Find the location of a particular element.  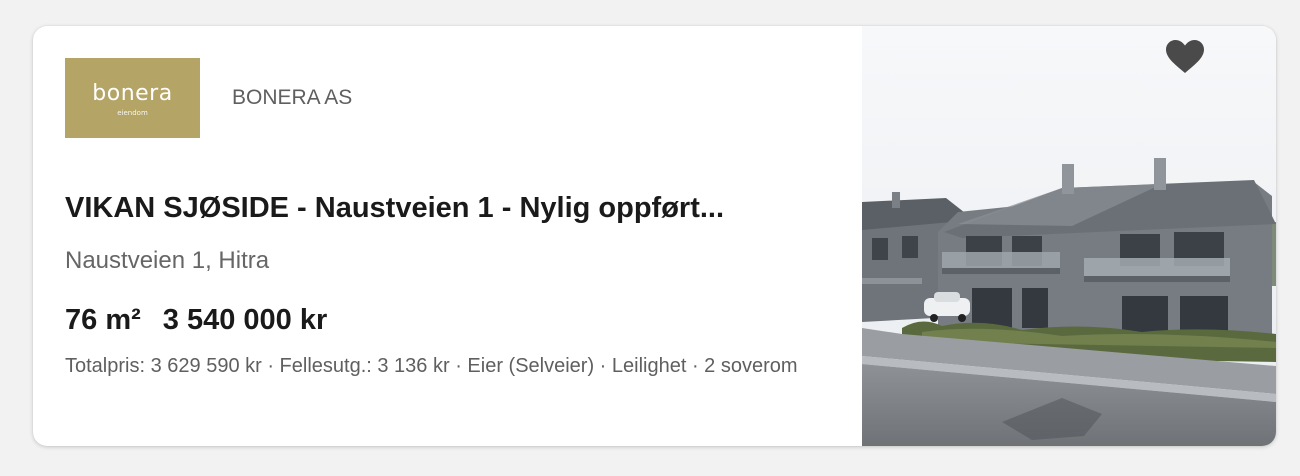

favorite-button is located at coordinates (1185, 57).